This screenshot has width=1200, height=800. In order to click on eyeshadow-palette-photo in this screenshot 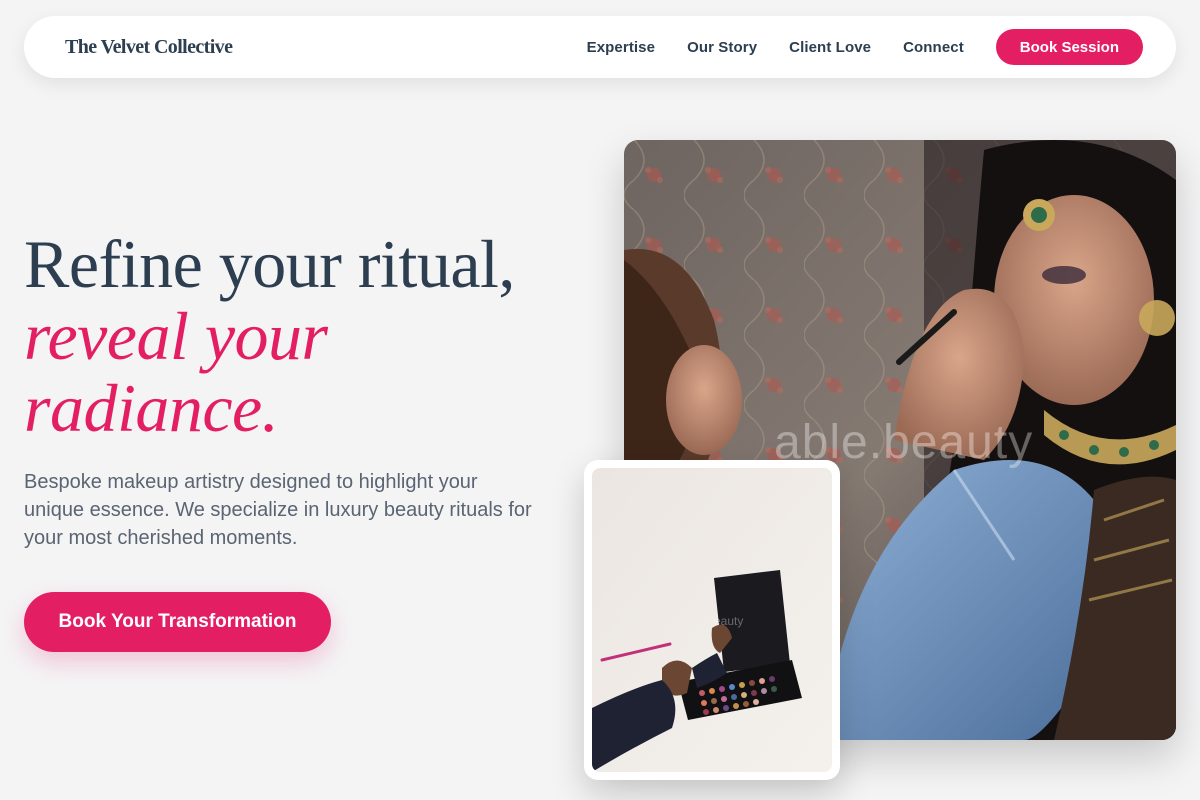, I will do `click(712, 620)`.